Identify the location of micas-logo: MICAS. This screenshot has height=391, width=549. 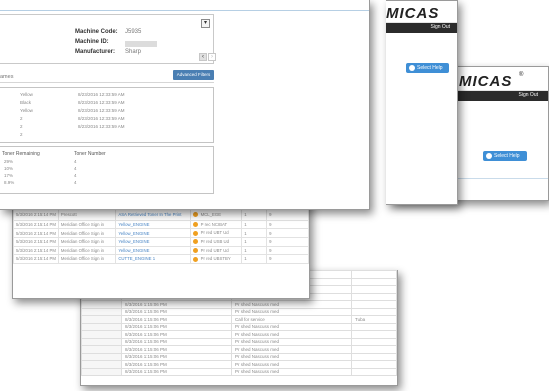
(413, 13).